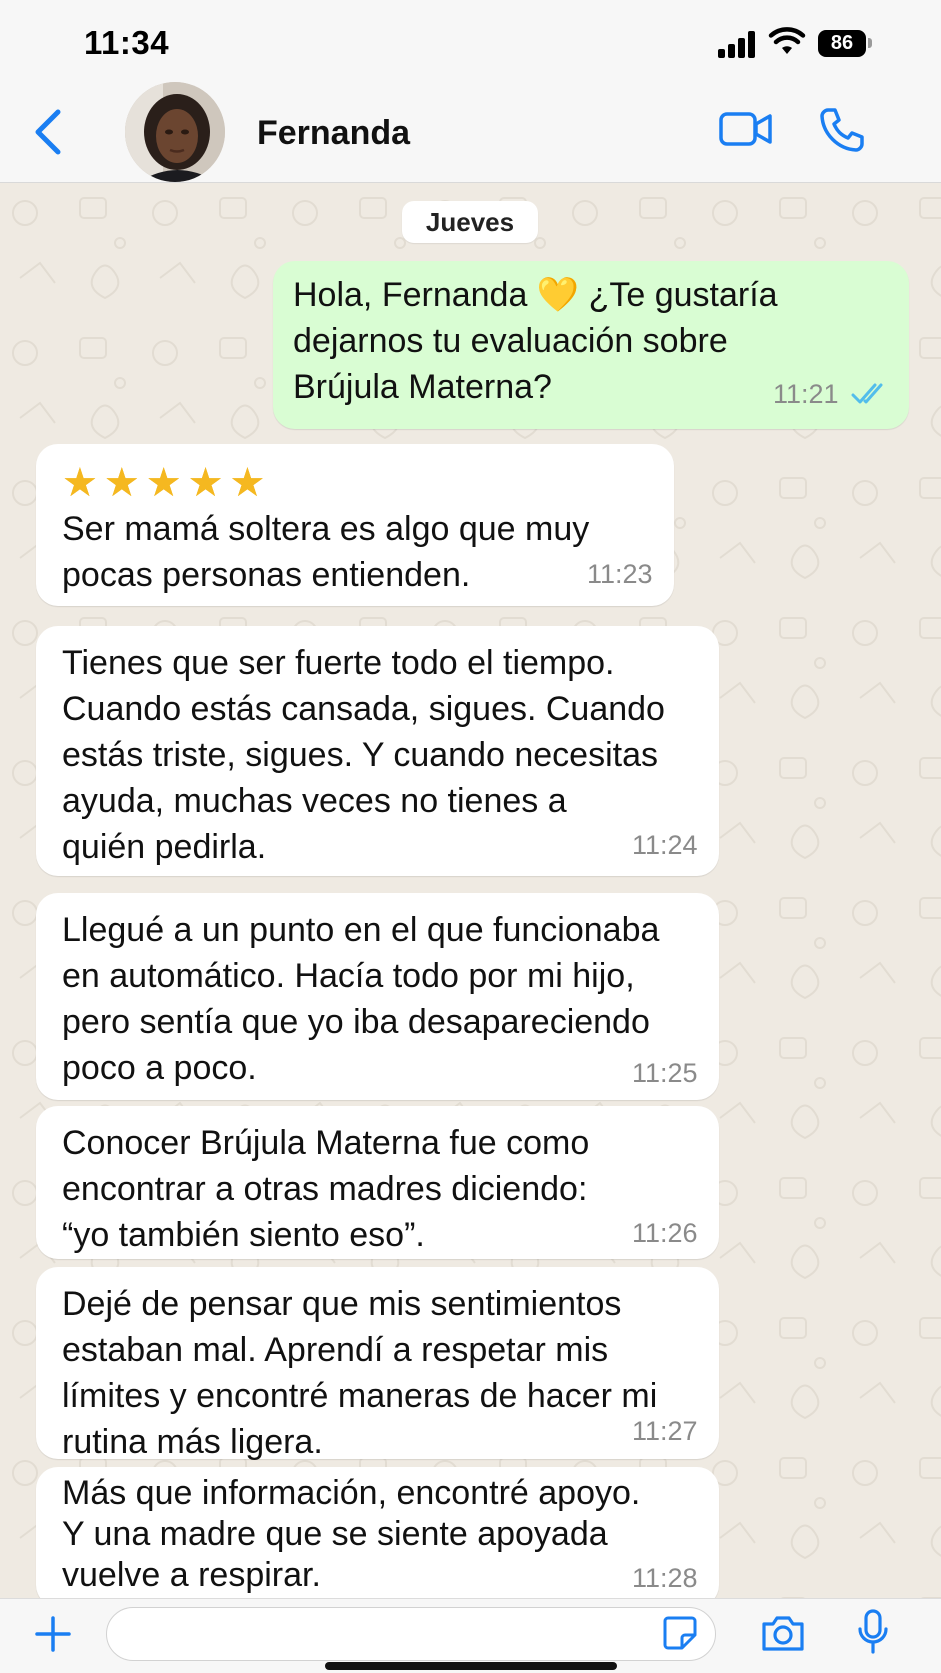 The width and height of the screenshot is (941, 1673). Describe the element at coordinates (411, 1634) in the screenshot. I see `message-input` at that location.